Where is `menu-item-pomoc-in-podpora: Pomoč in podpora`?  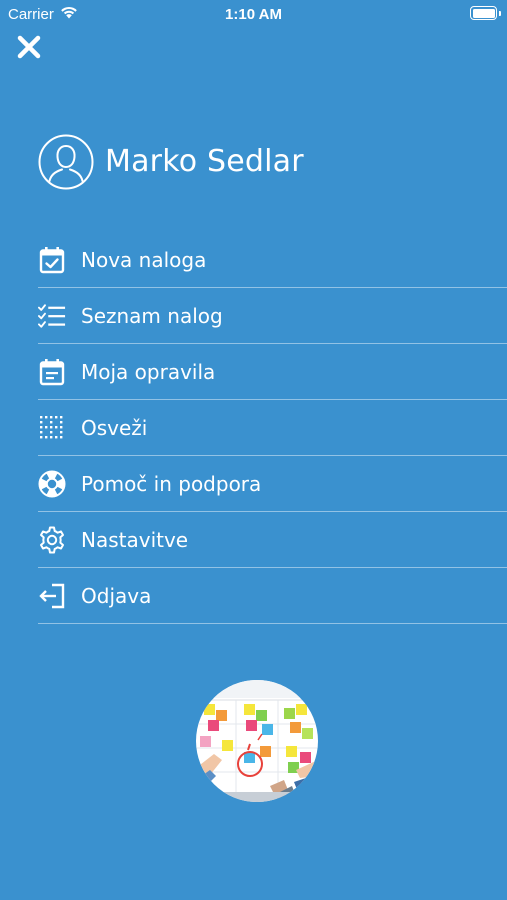 menu-item-pomoc-in-podpora: Pomoč in podpora is located at coordinates (272, 484).